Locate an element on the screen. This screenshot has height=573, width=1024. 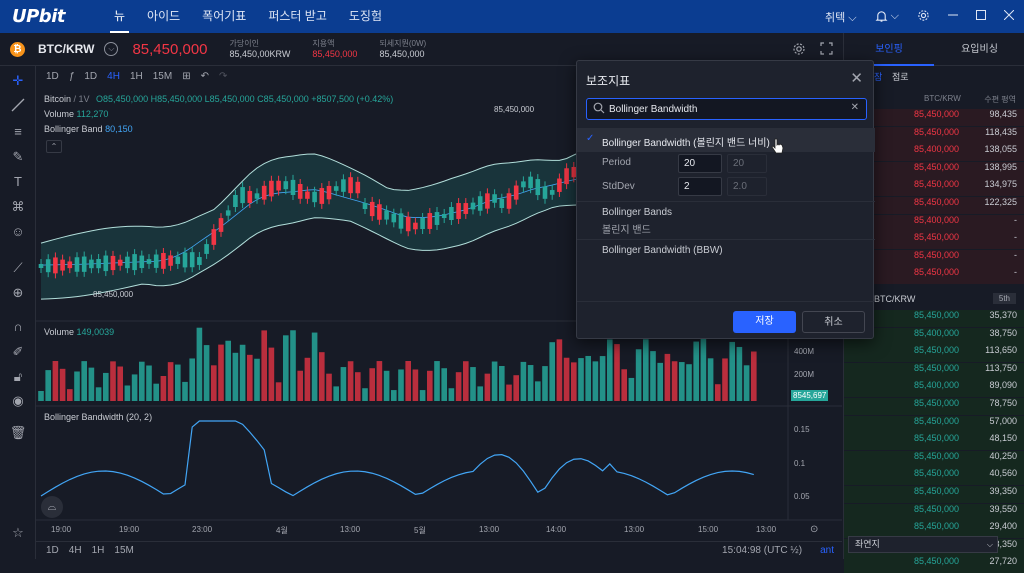
bid-row: 85,450,000 78,750 is located at coordinates (934, 406).